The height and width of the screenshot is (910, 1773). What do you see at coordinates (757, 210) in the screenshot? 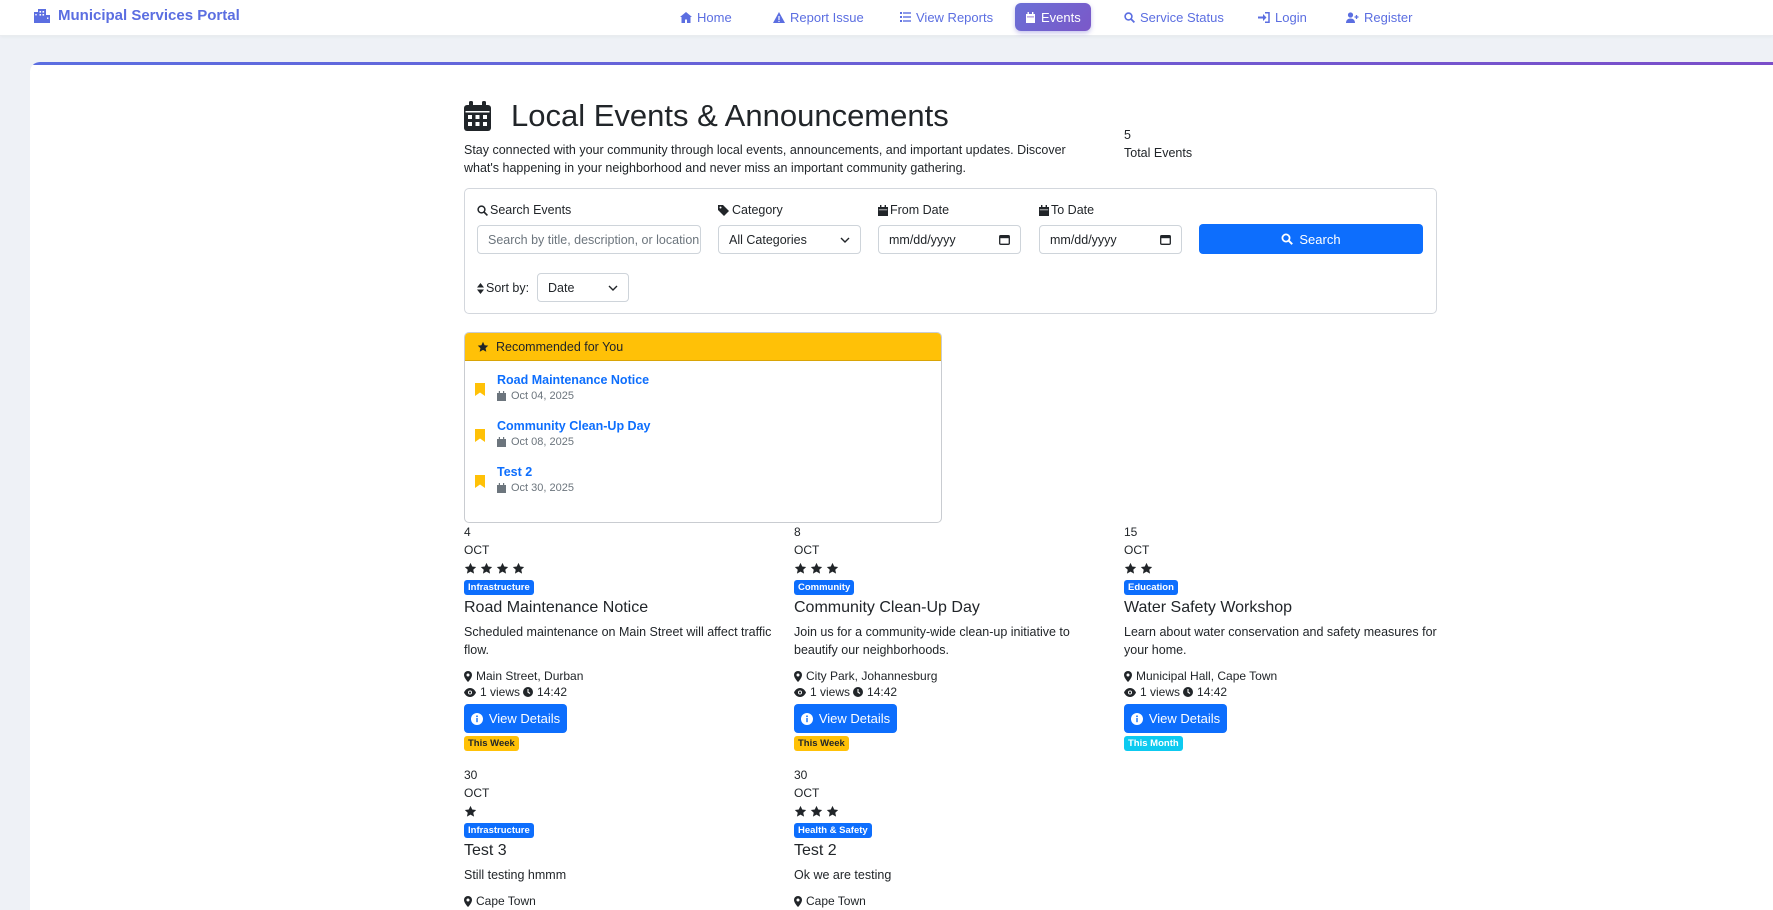
I see `category-label-text: Category` at bounding box center [757, 210].